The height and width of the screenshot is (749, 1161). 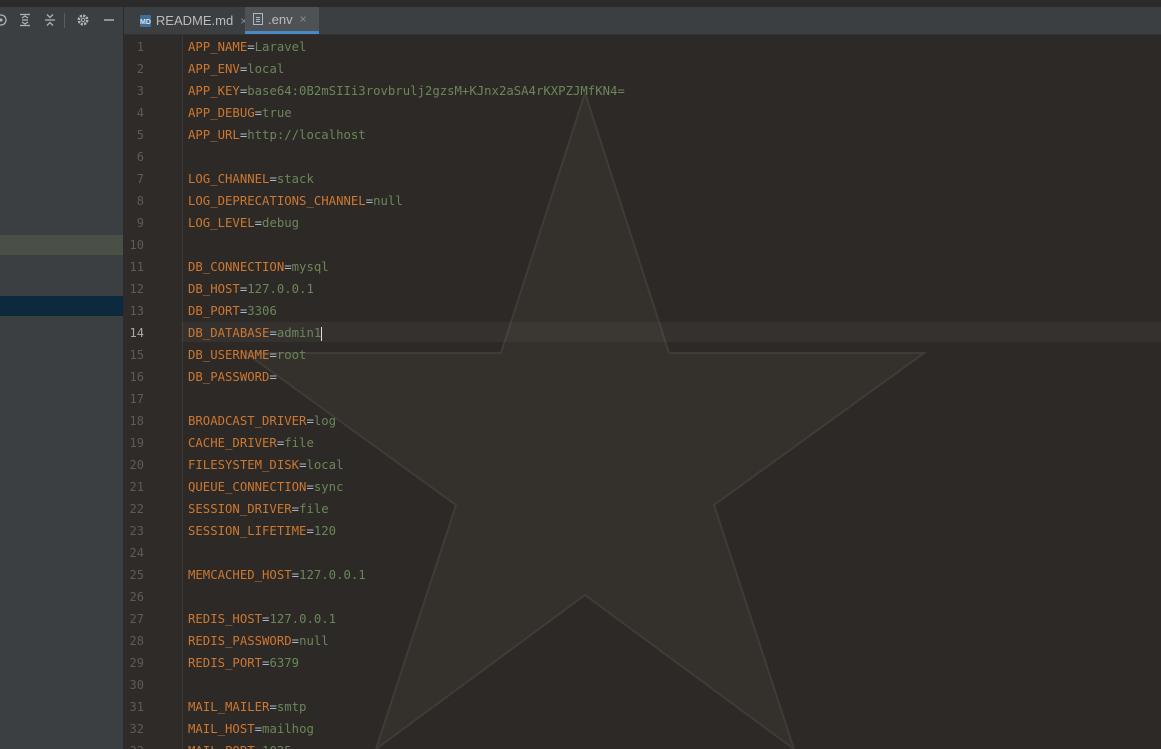 What do you see at coordinates (642, 135) in the screenshot?
I see `code-line: 5 APP_URL=http://localhost` at bounding box center [642, 135].